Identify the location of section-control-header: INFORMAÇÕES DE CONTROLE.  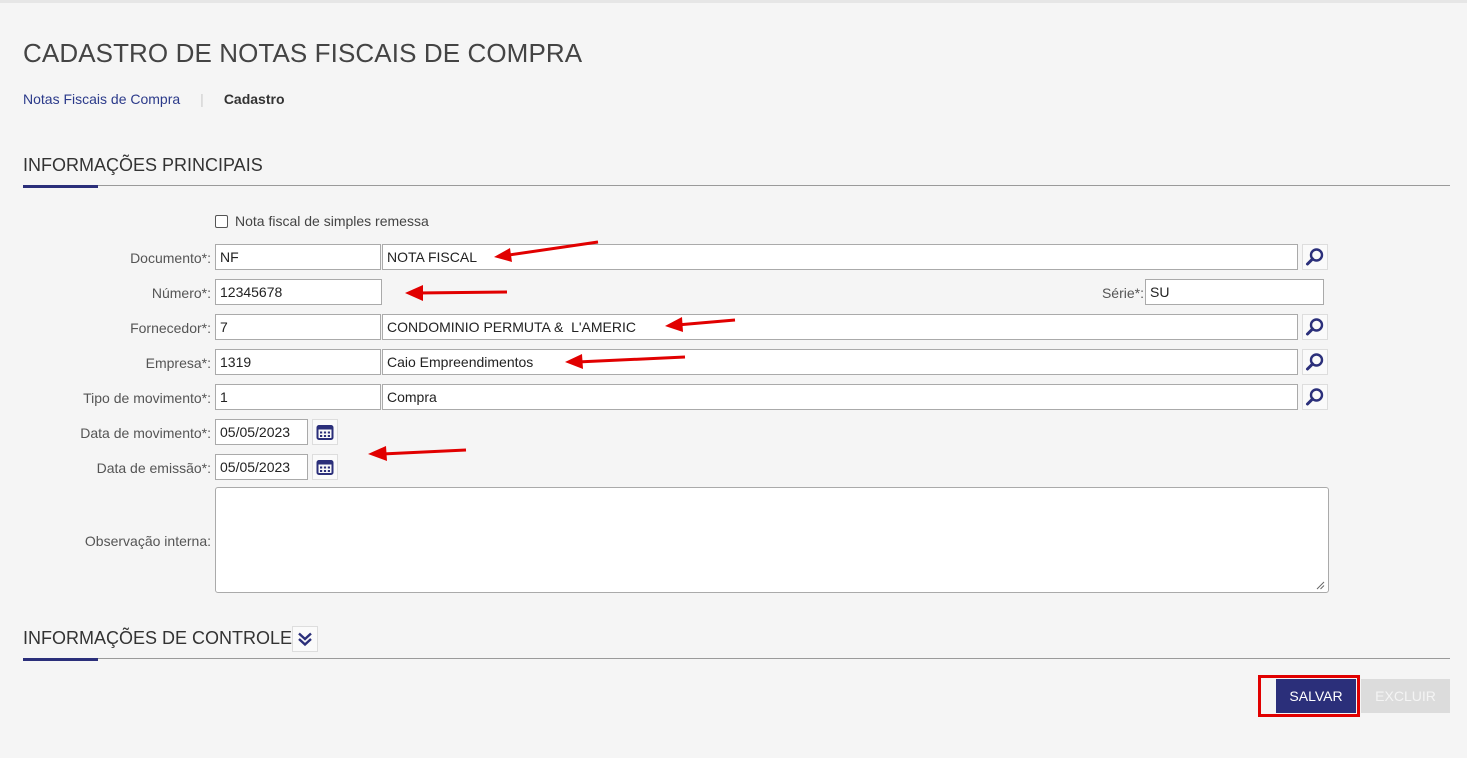
(736, 645).